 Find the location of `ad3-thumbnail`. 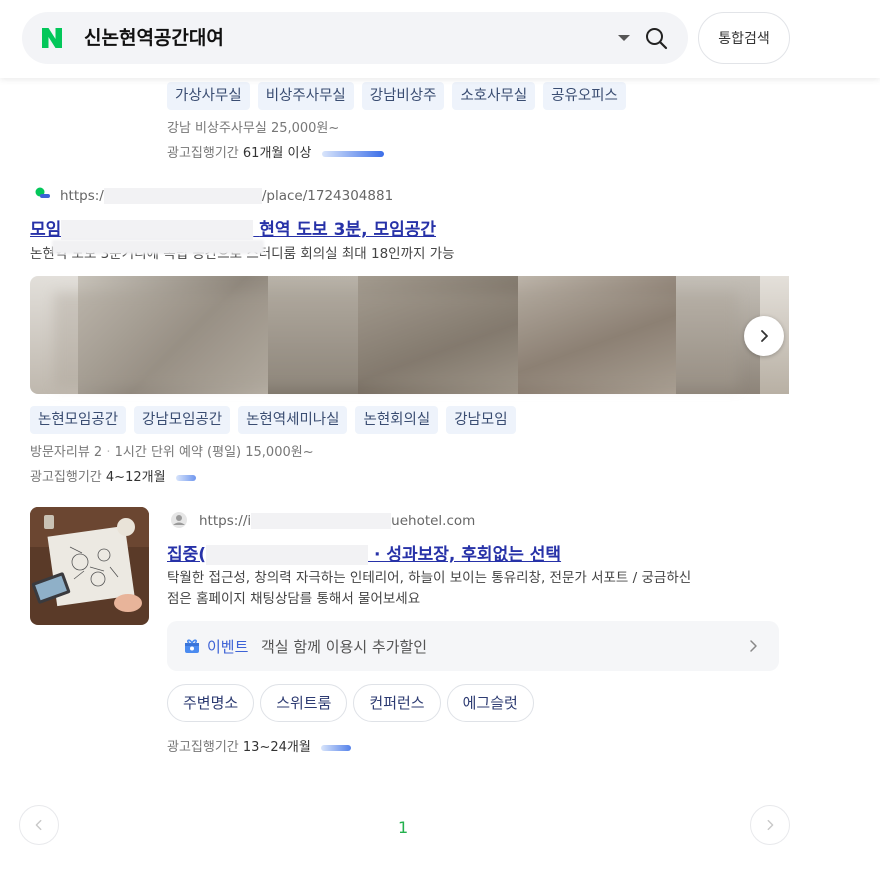

ad3-thumbnail is located at coordinates (89, 566).